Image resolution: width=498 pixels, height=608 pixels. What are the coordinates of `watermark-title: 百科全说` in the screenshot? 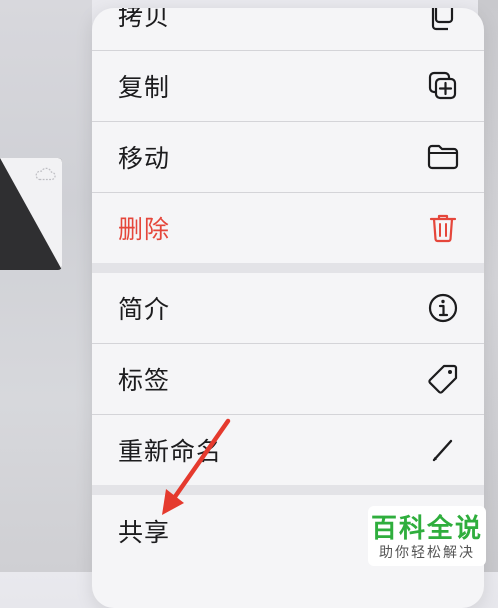 It's located at (426, 529).